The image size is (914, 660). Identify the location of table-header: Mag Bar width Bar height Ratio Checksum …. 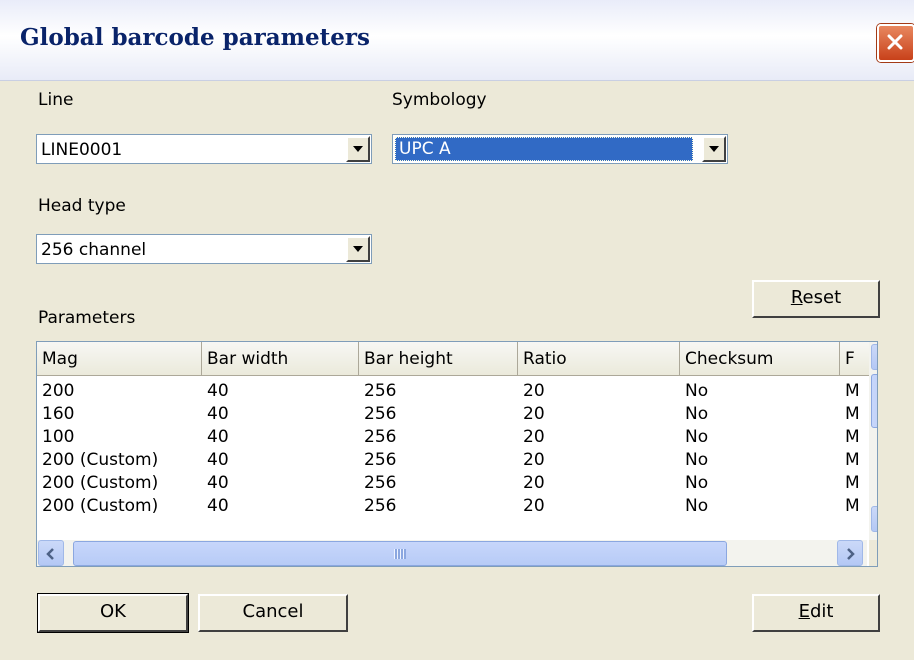
(457, 359).